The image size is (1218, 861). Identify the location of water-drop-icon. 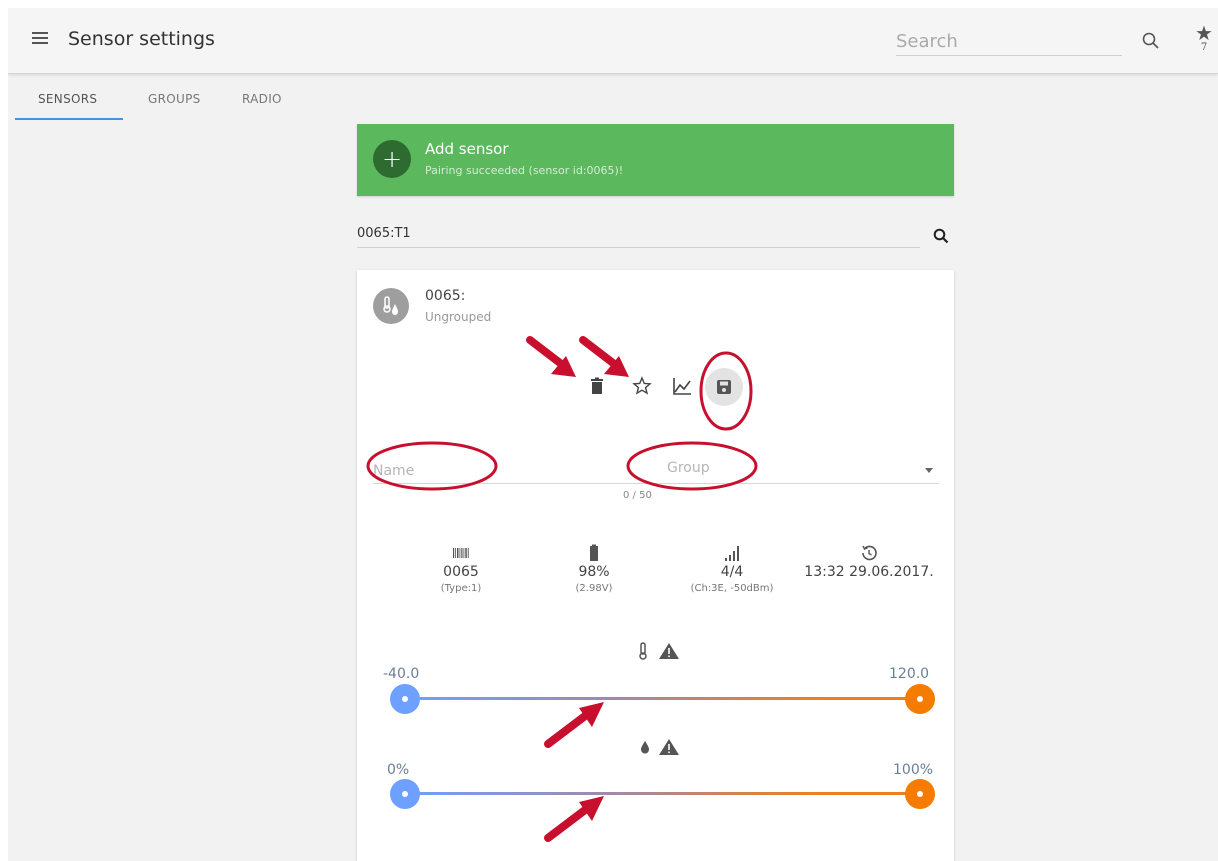
(645, 747).